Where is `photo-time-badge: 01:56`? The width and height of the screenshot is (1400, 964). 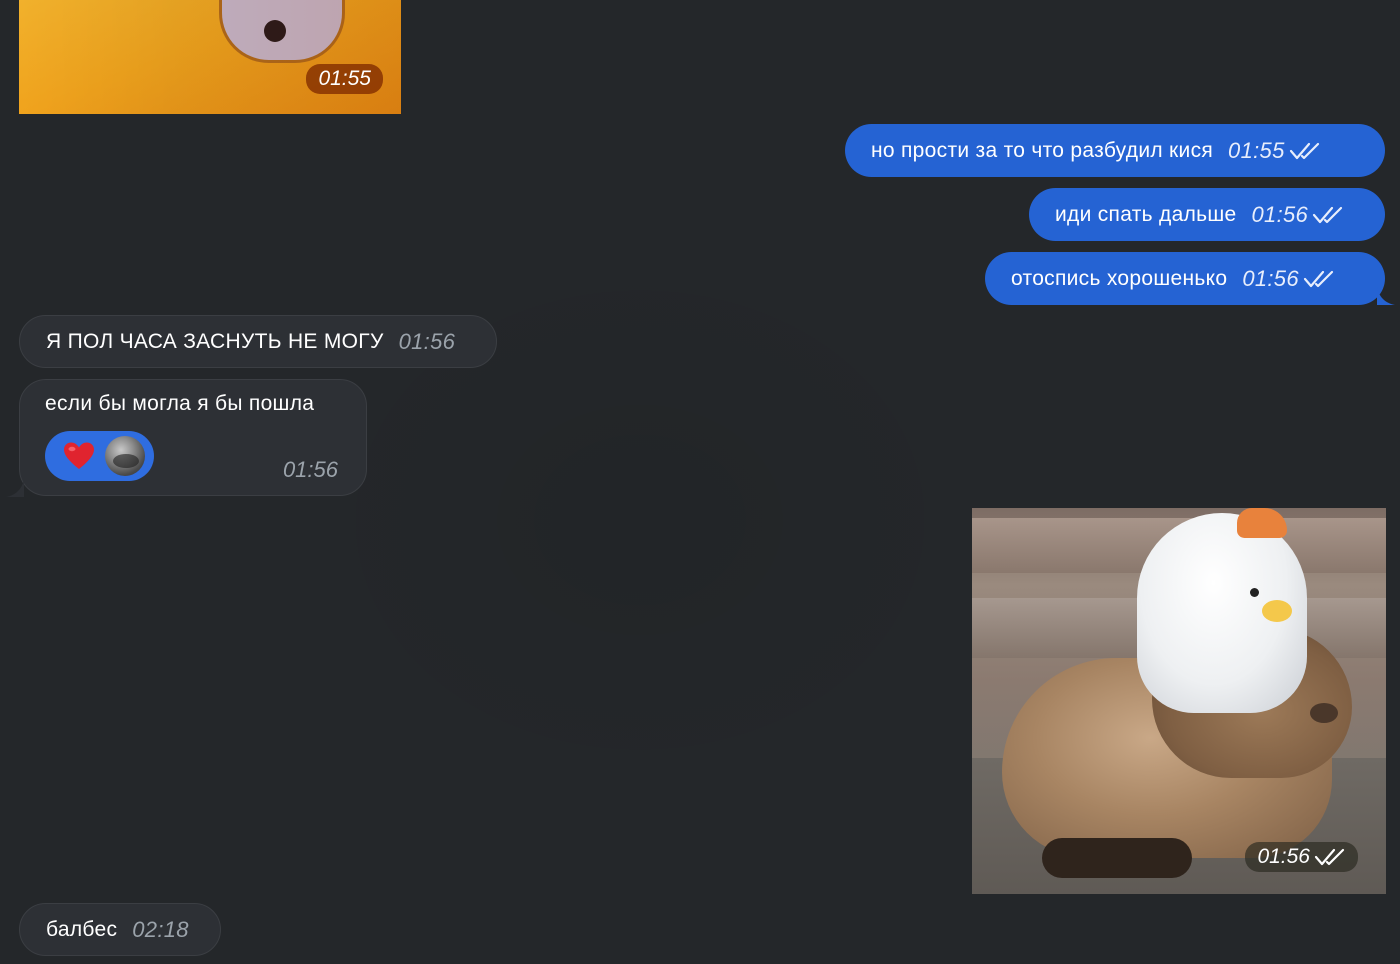
photo-time-badge: 01:56 is located at coordinates (1301, 857).